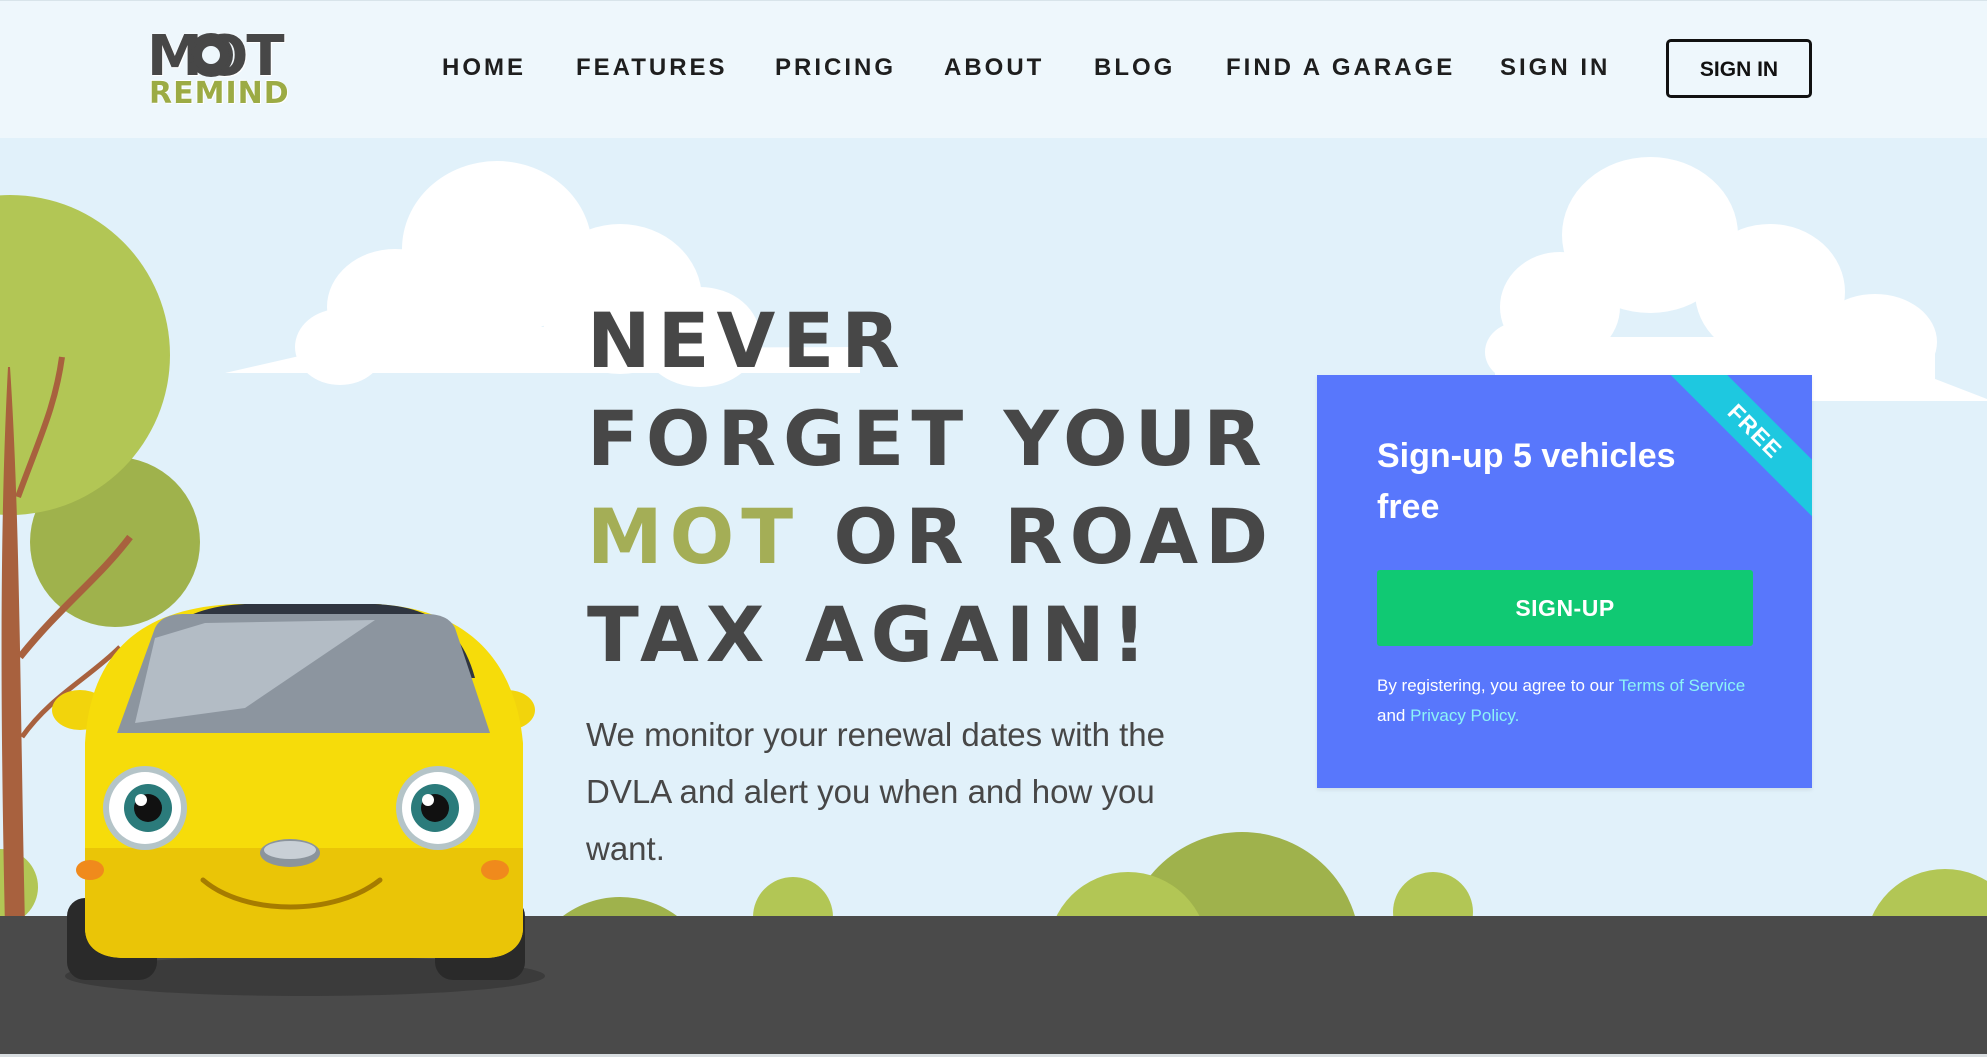  I want to click on nav-item-sign-in: SIGN IN, so click(1555, 68).